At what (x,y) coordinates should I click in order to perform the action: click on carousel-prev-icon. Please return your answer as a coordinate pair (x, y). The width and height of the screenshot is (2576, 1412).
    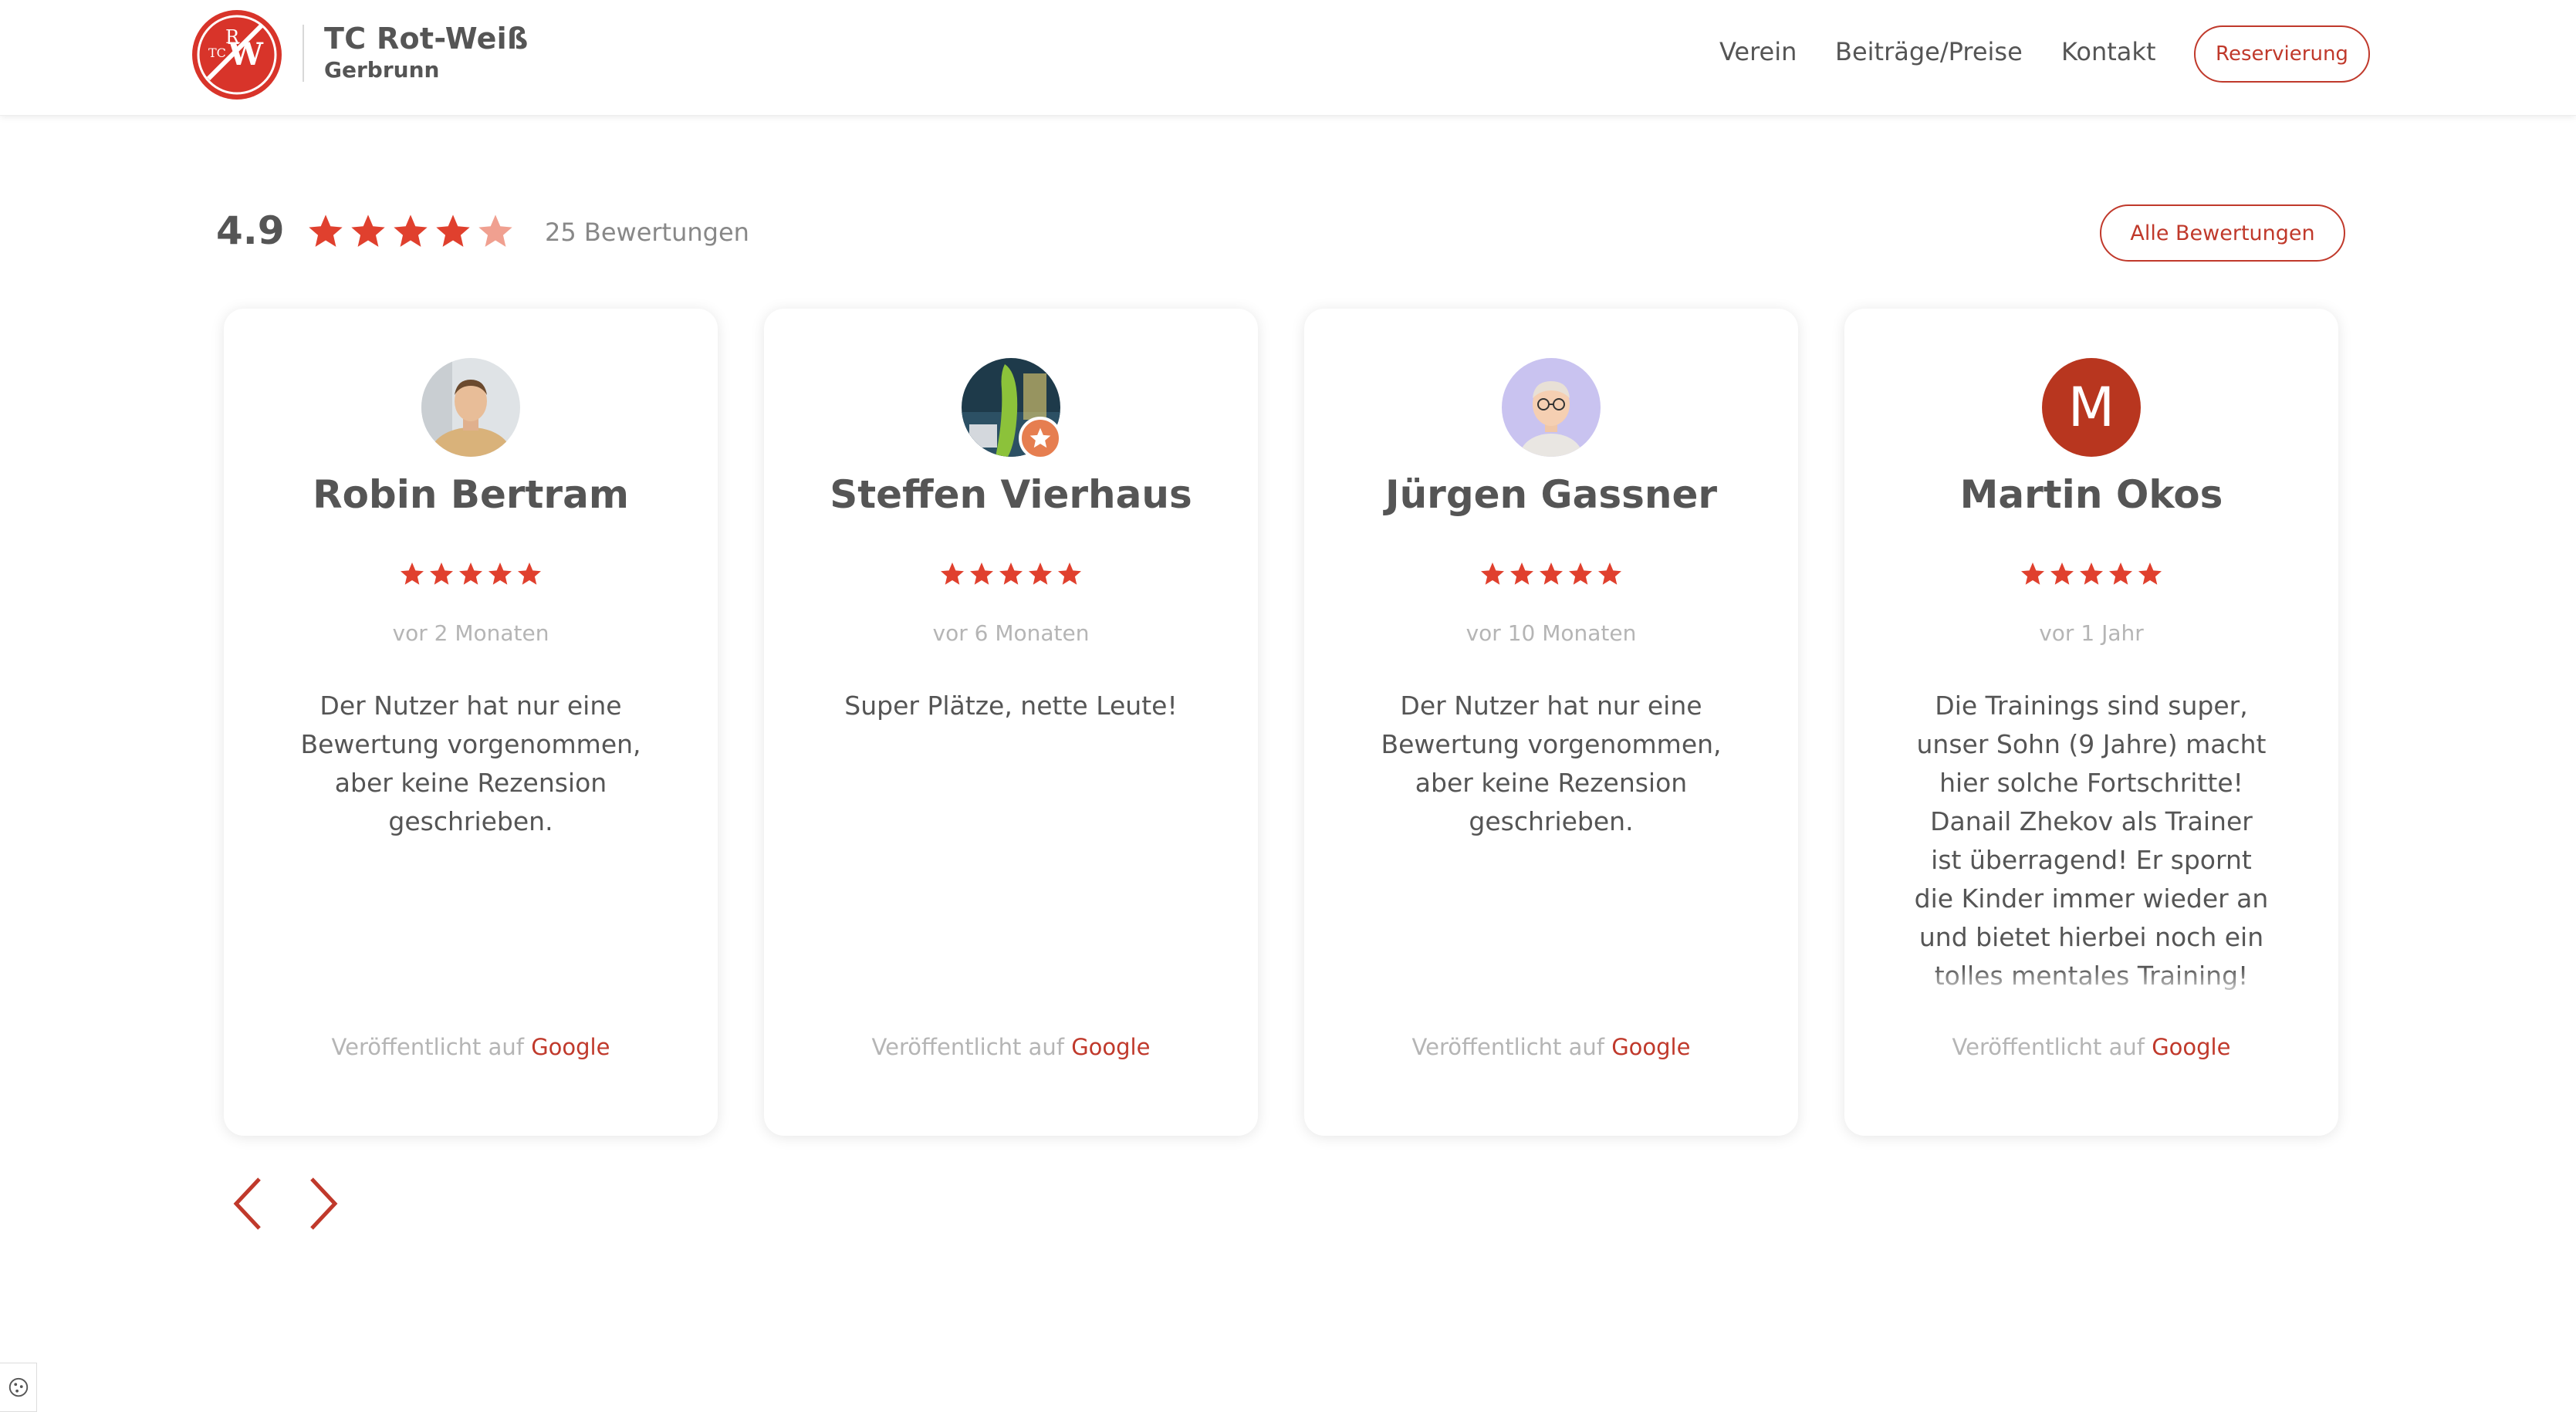
    Looking at the image, I should click on (248, 1204).